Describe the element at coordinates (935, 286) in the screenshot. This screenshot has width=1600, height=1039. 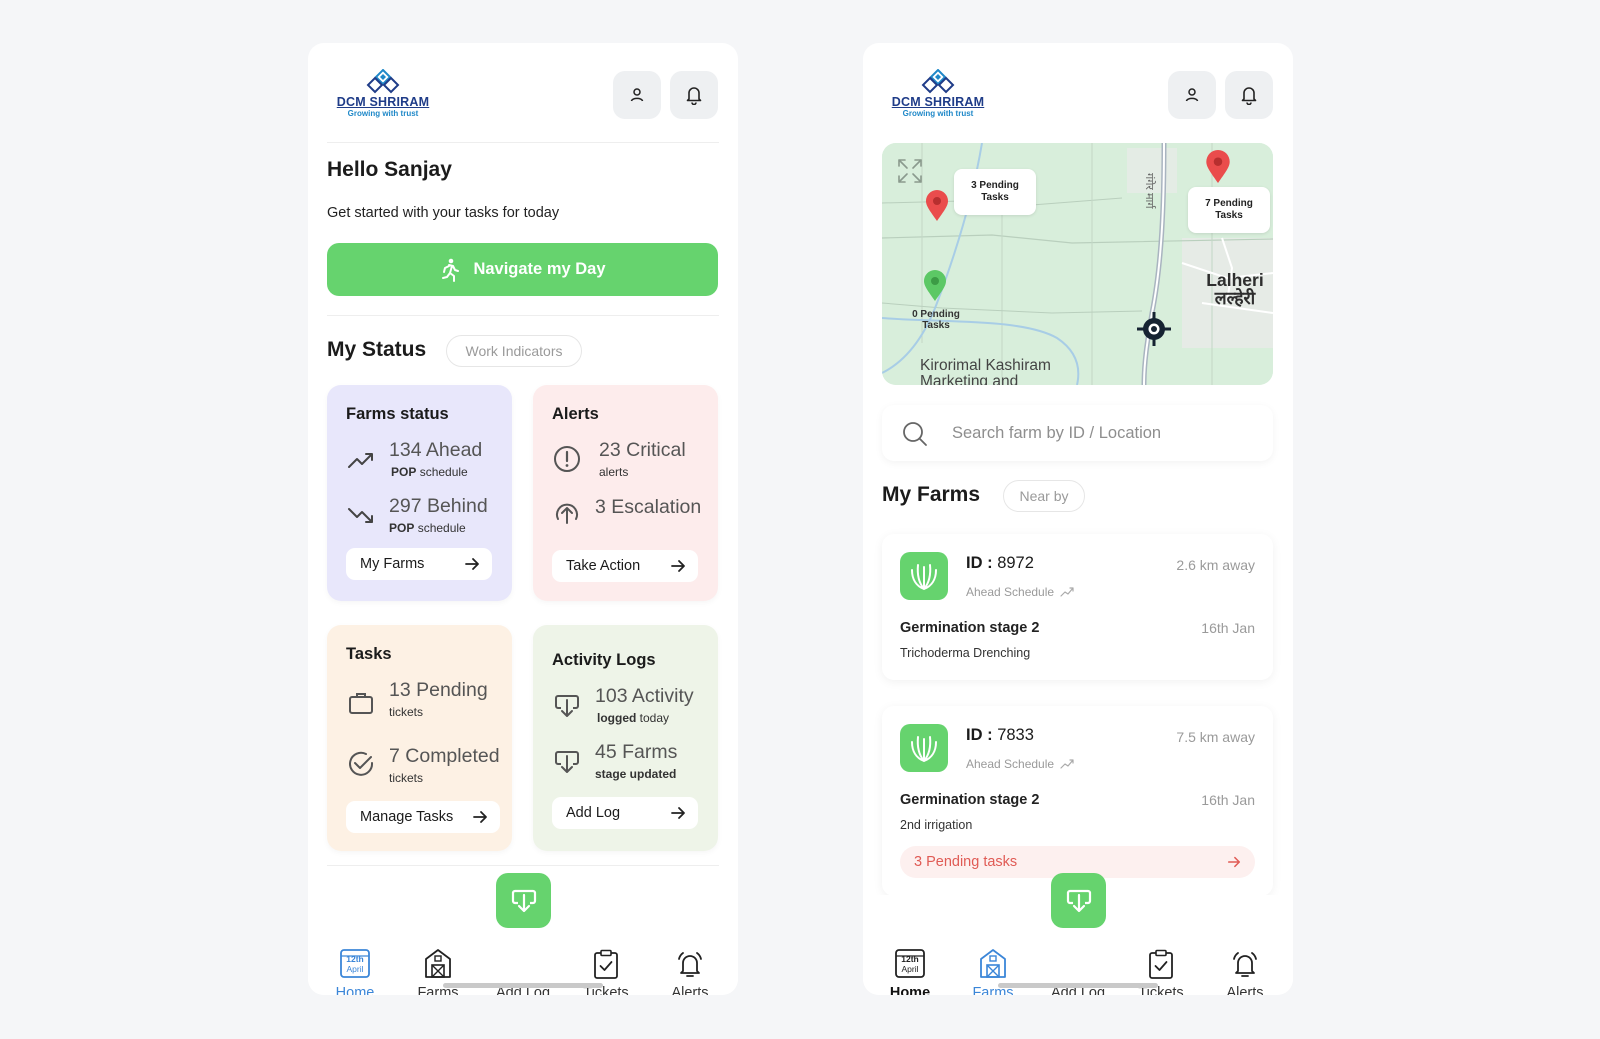
I see `map-pin-green-icon` at that location.